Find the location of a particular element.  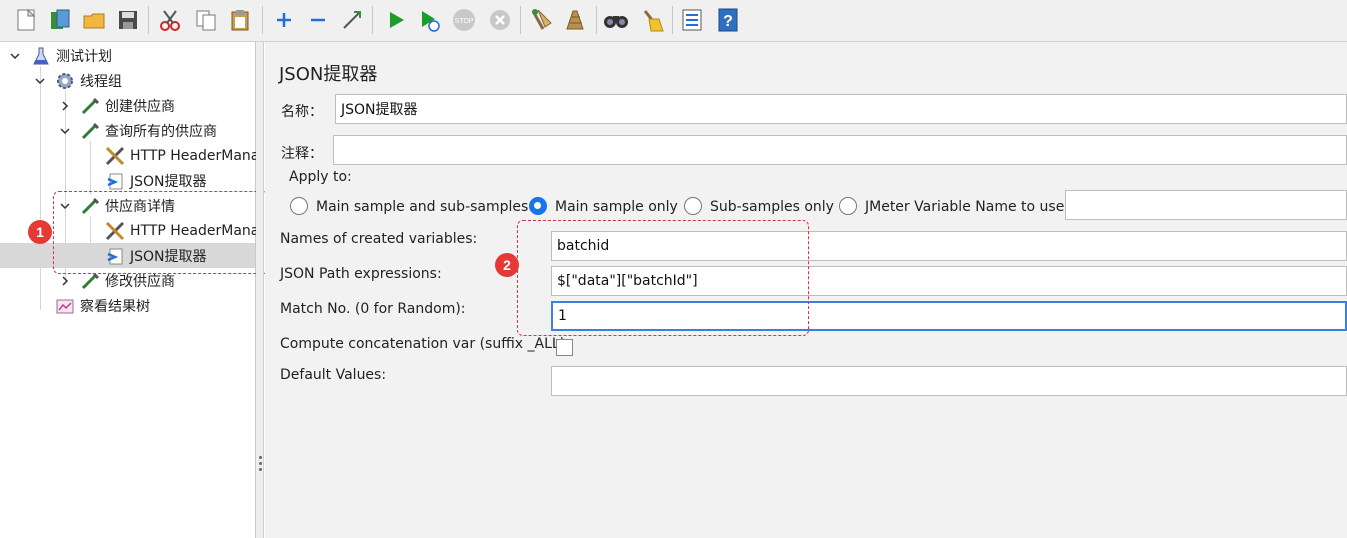

stop-icon: STOP is located at coordinates (464, 20).